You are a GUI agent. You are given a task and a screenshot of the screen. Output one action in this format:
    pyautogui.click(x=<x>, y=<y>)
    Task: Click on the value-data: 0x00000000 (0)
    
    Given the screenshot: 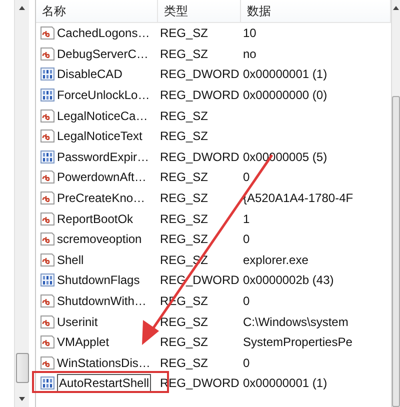 What is the action you would take?
    pyautogui.click(x=285, y=95)
    